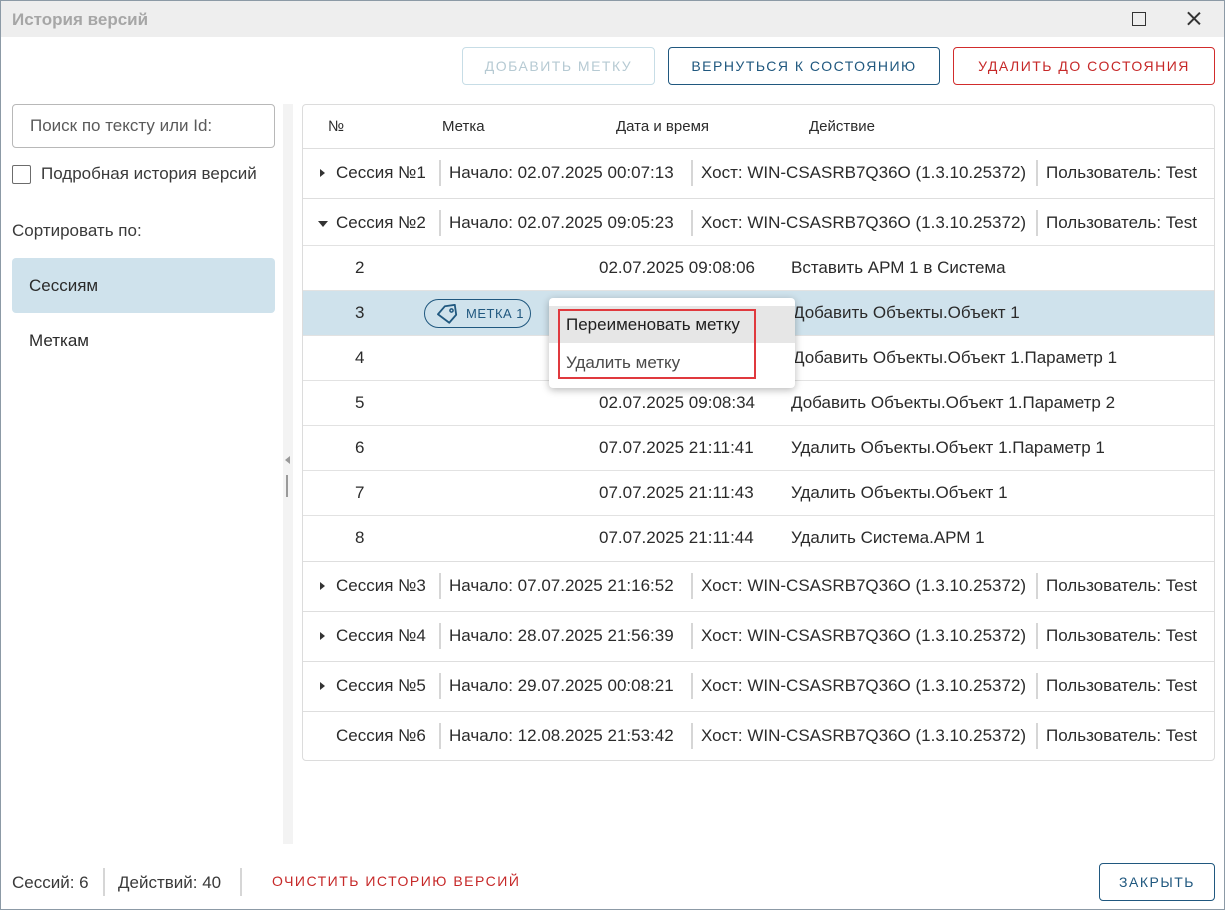 Image resolution: width=1225 pixels, height=910 pixels. What do you see at coordinates (463, 126) in the screenshot?
I see `column-header-tag: Метка` at bounding box center [463, 126].